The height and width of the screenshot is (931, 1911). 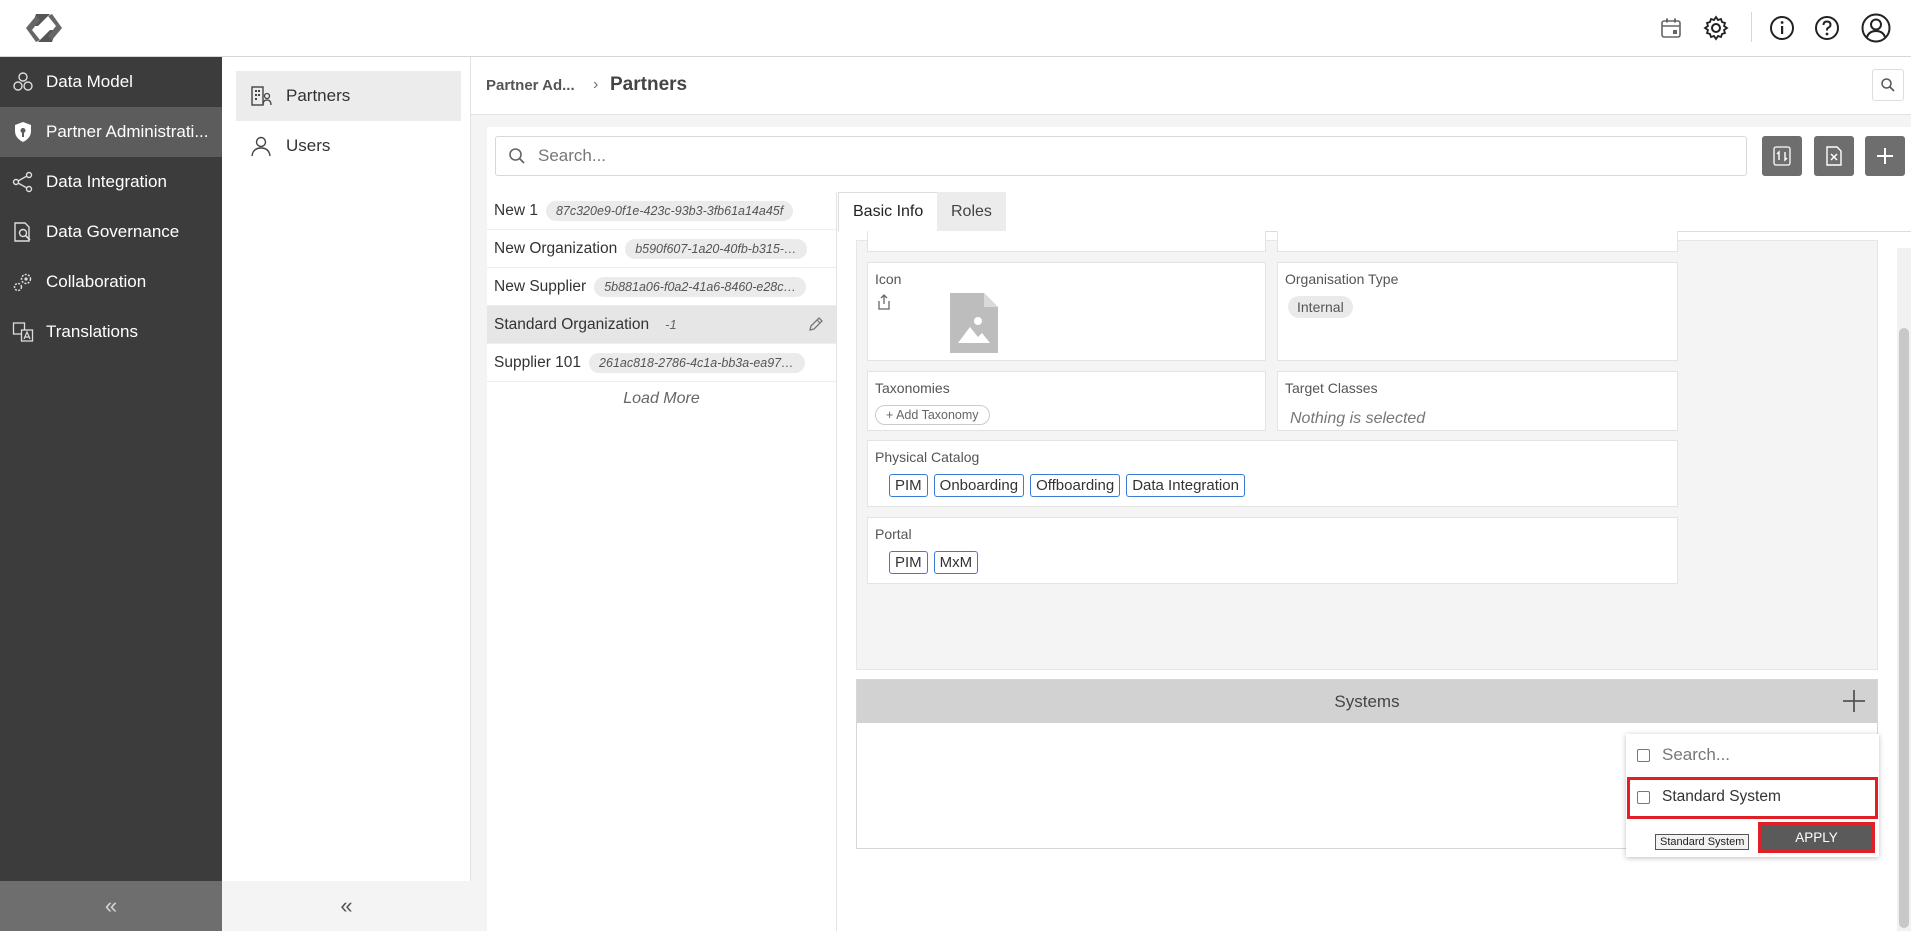 I want to click on upload-icon, so click(x=884, y=304).